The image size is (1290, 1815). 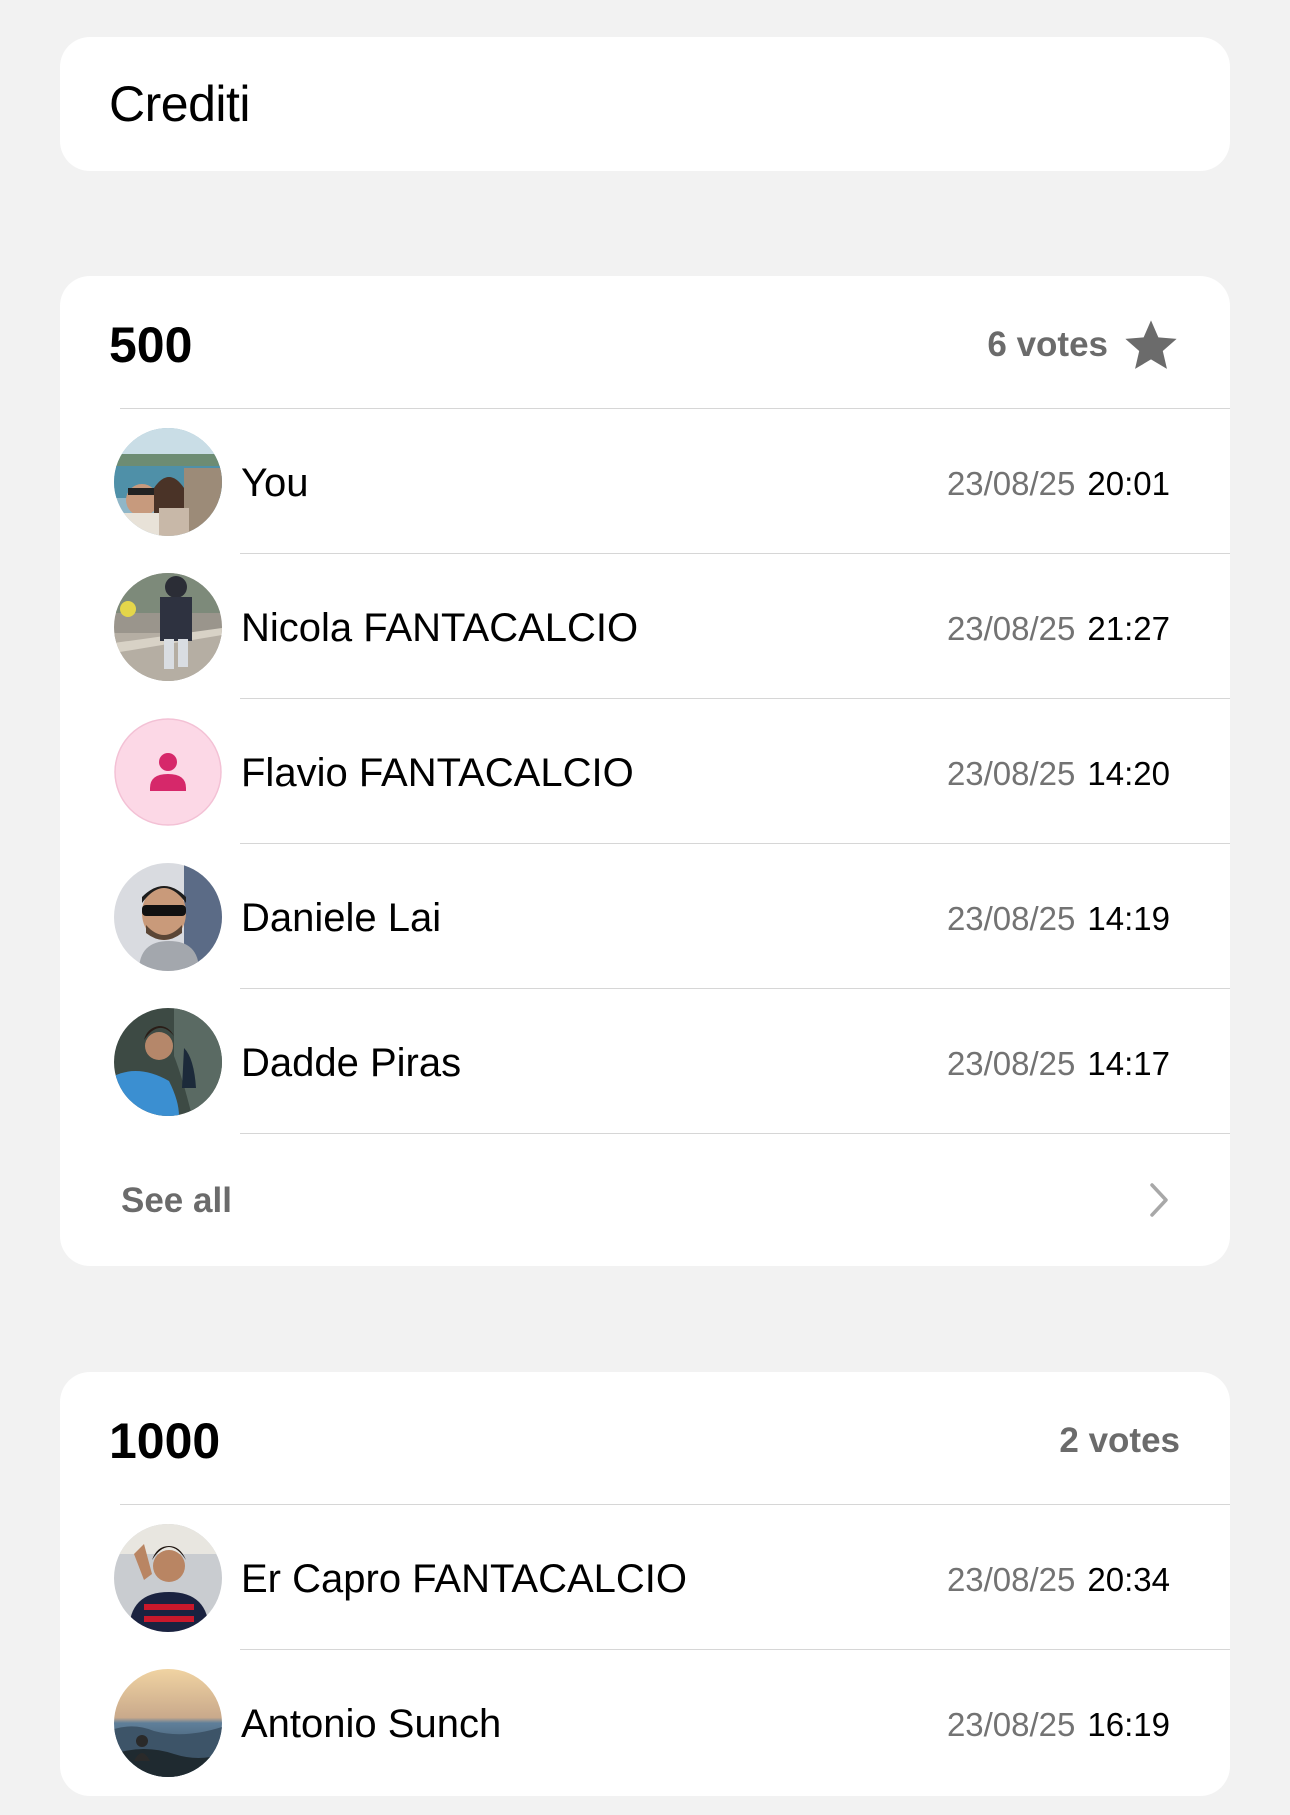 I want to click on vote-timestamp: 23/08/25 20:34, so click(x=1058, y=1580).